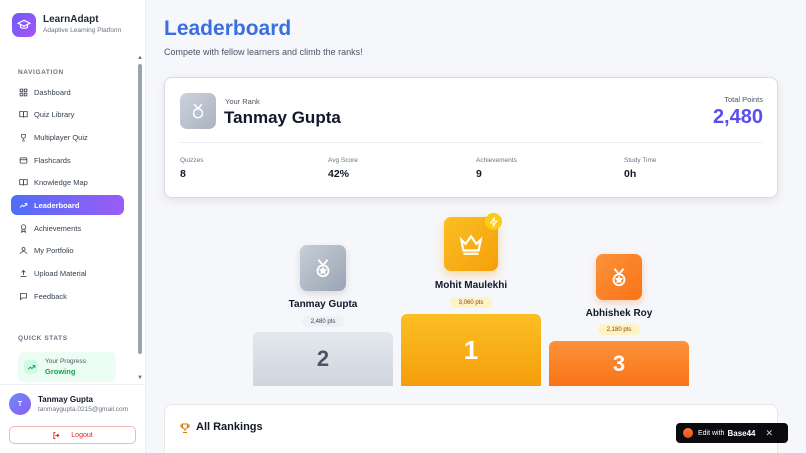  What do you see at coordinates (471, 302) in the screenshot?
I see `podium-first-points: 3,060 pts` at bounding box center [471, 302].